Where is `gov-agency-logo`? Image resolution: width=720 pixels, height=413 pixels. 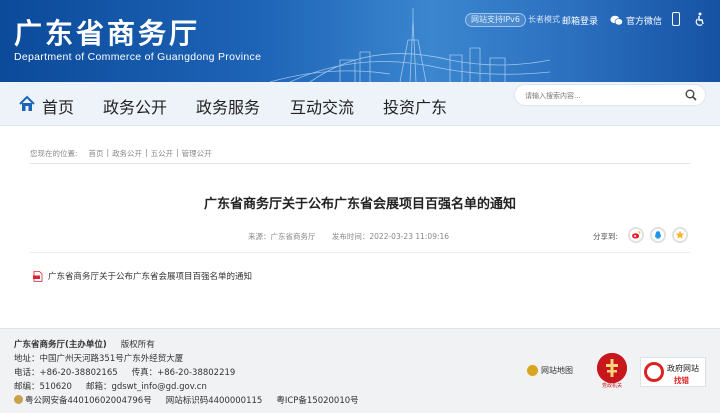 gov-agency-logo is located at coordinates (612, 368).